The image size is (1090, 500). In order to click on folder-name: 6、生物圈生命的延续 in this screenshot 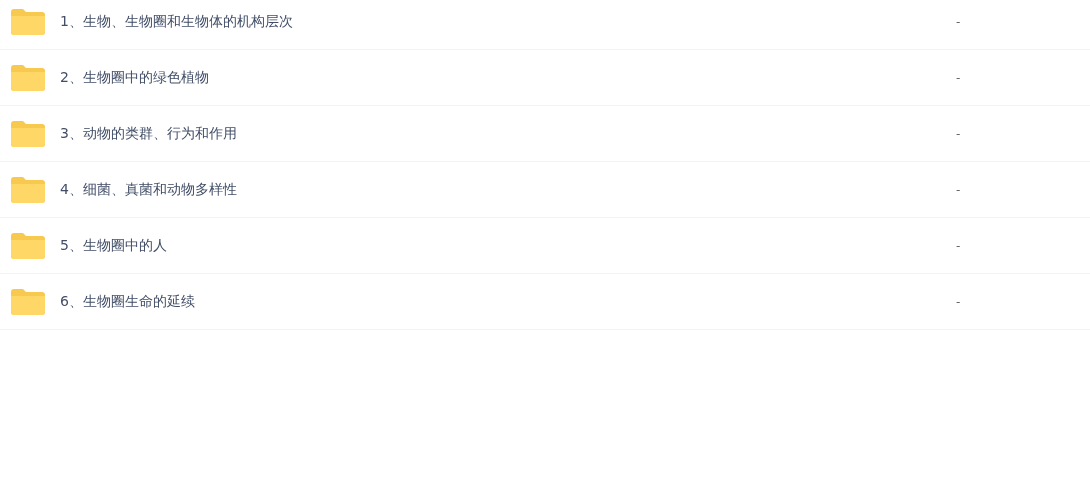, I will do `click(500, 301)`.